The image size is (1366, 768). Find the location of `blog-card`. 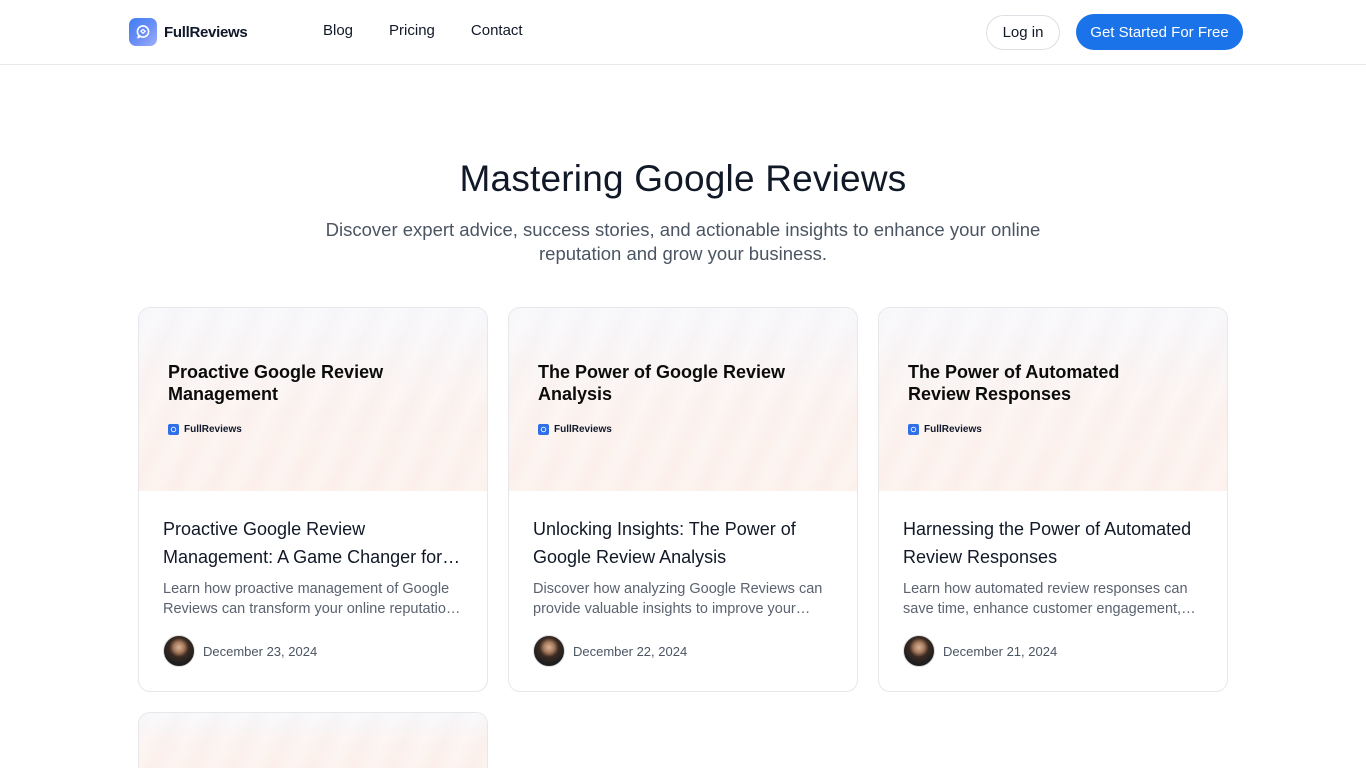

blog-card is located at coordinates (313, 740).